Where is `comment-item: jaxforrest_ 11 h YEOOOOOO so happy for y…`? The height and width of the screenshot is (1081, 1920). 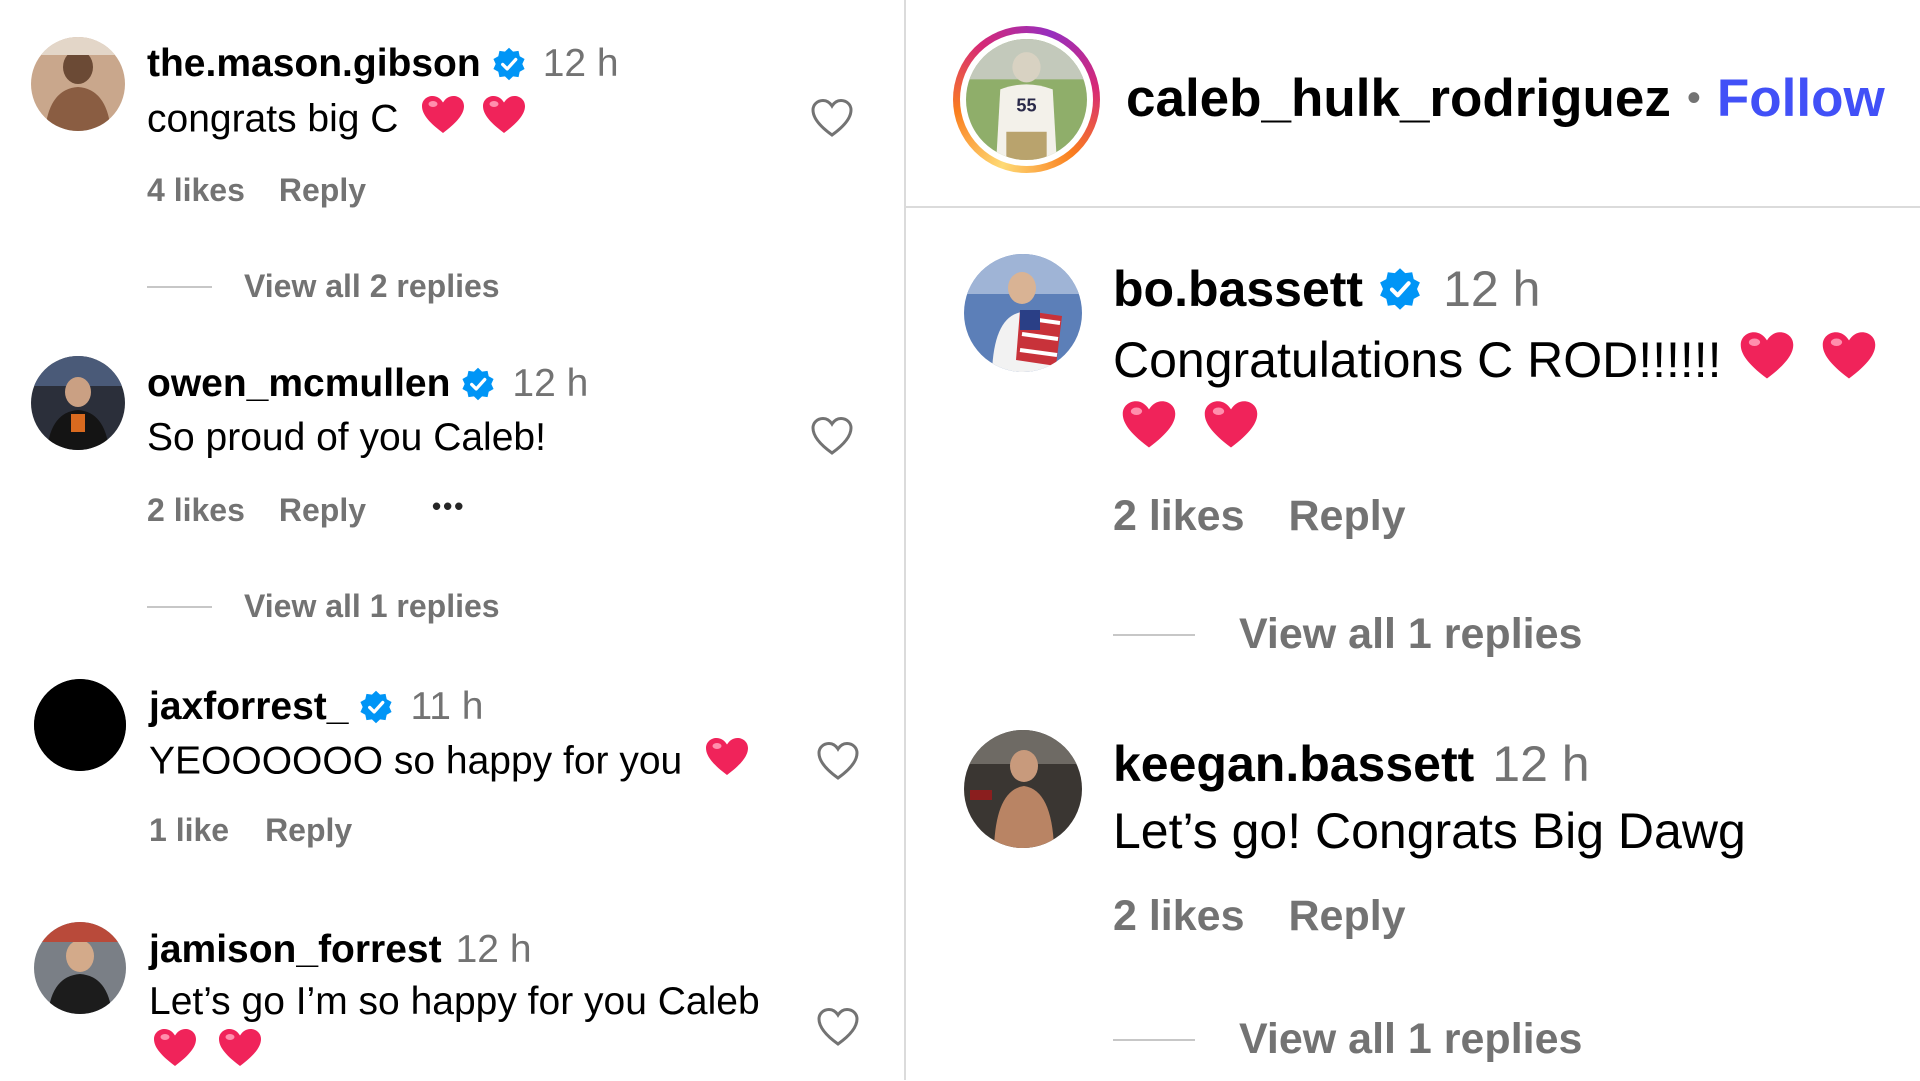
comment-item: jaxforrest_ 11 h YEOOOOOO so happy for y… is located at coordinates (452, 760).